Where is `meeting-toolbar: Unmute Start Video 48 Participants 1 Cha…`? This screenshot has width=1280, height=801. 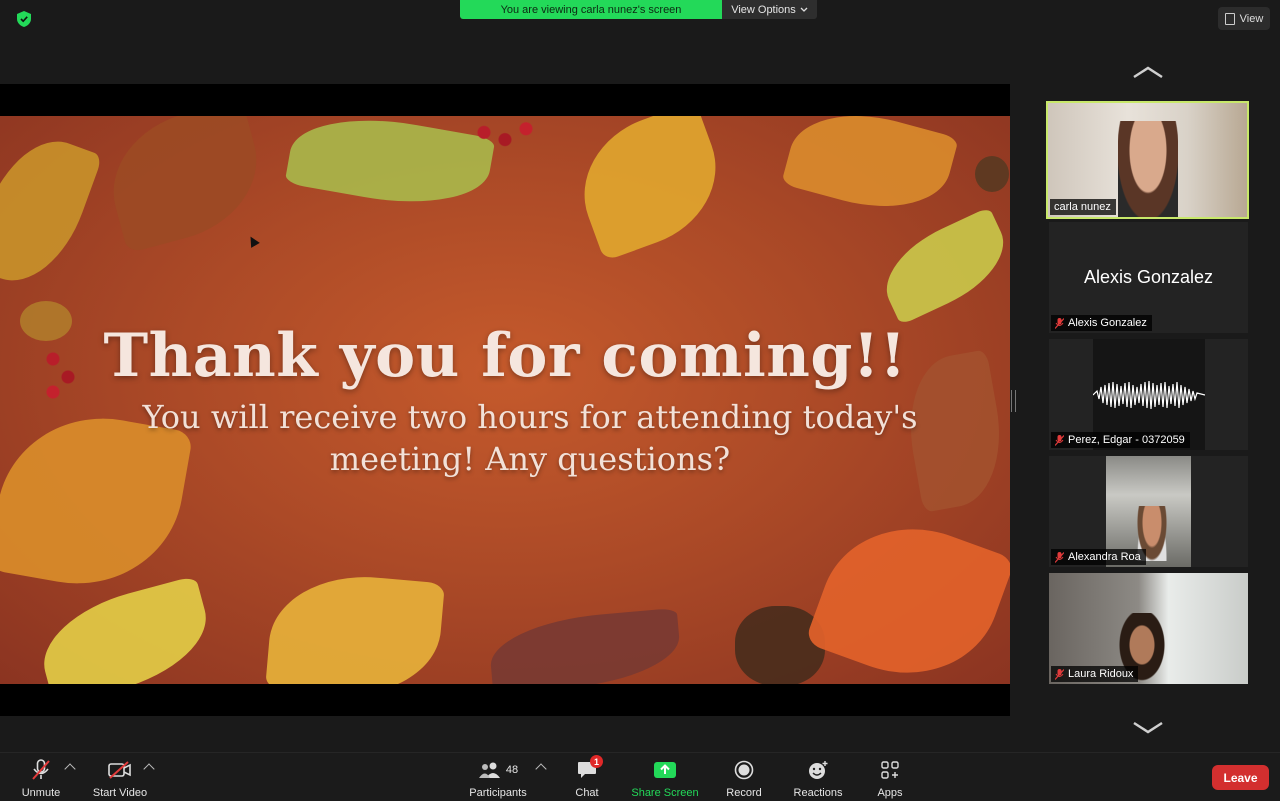 meeting-toolbar: Unmute Start Video 48 Participants 1 Cha… is located at coordinates (640, 776).